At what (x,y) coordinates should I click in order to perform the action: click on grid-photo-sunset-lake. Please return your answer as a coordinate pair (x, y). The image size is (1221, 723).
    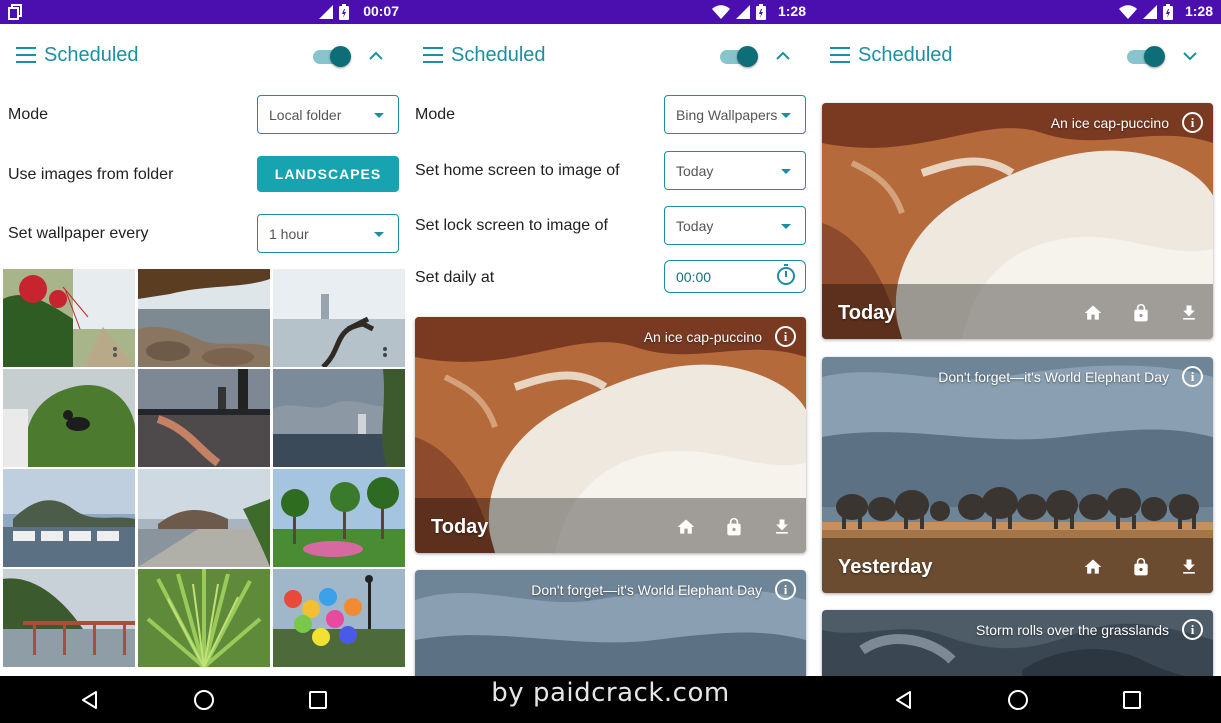
    Looking at the image, I should click on (204, 418).